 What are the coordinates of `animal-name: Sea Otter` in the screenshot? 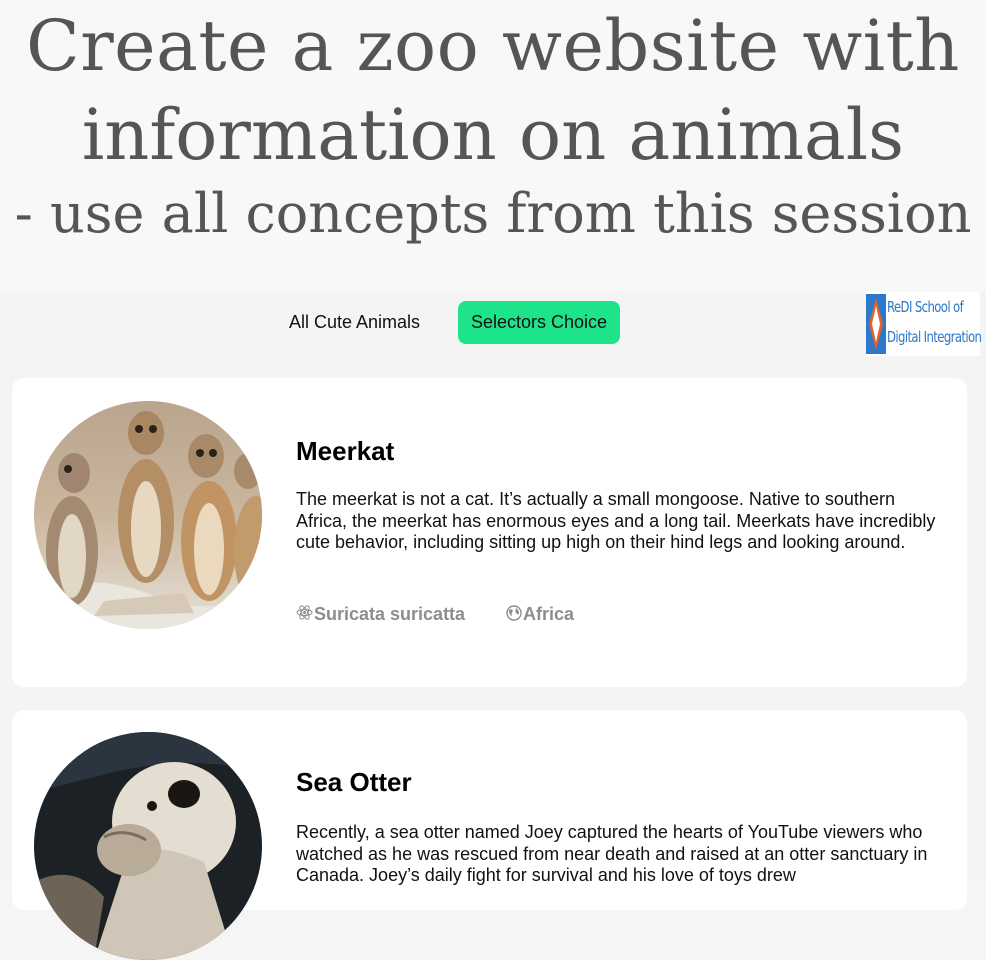 It's located at (354, 782).